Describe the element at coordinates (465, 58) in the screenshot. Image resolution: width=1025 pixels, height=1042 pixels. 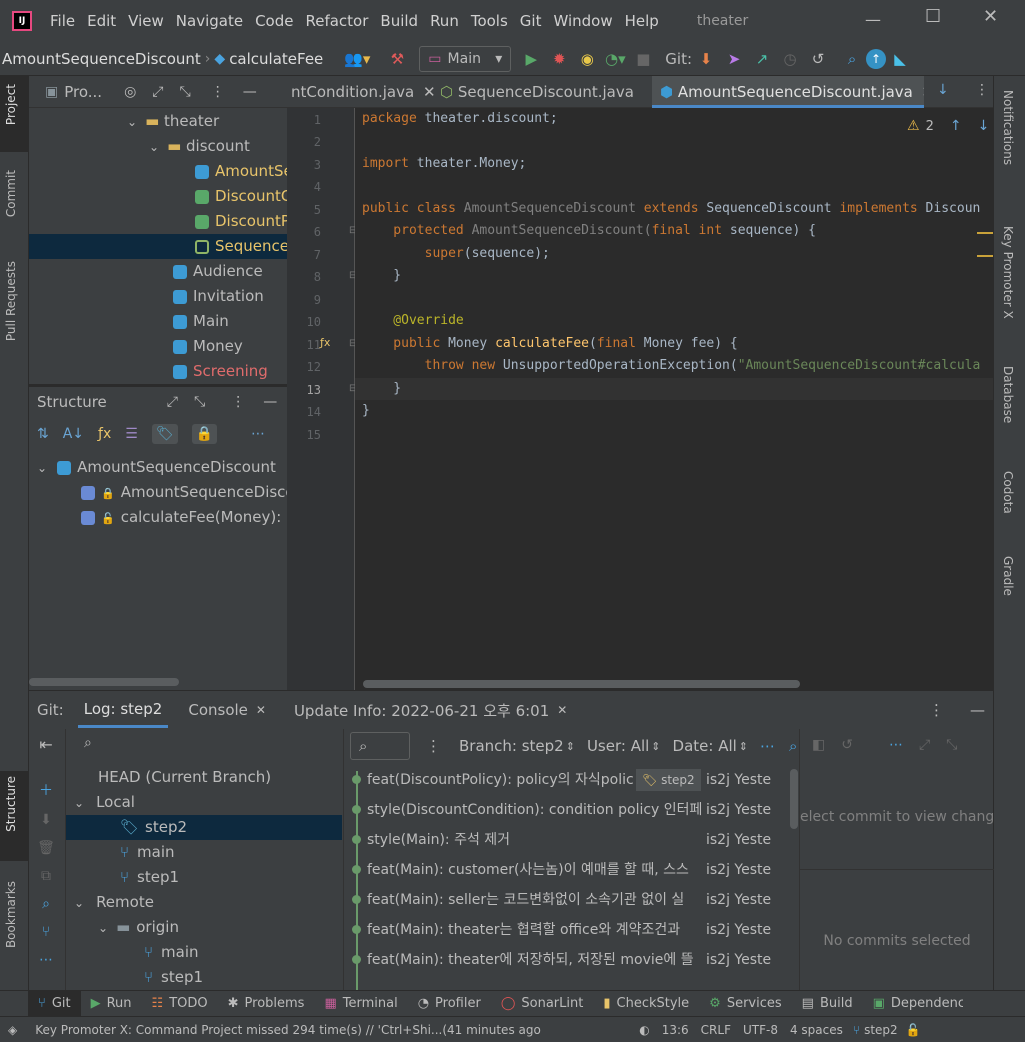
I see `run-config-select: ▭ Main ▾` at that location.